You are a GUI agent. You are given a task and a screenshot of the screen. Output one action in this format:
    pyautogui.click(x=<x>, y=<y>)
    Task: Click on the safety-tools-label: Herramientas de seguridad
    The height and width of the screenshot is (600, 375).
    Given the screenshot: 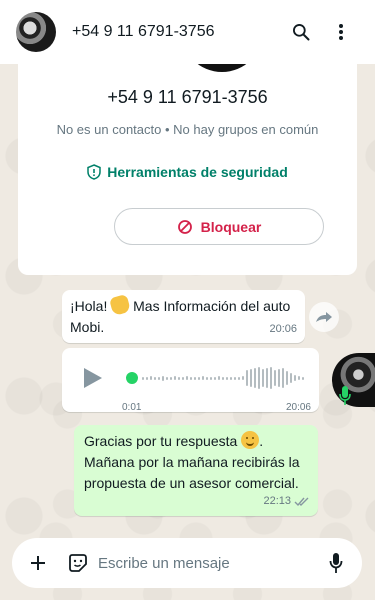 What is the action you would take?
    pyautogui.click(x=197, y=172)
    